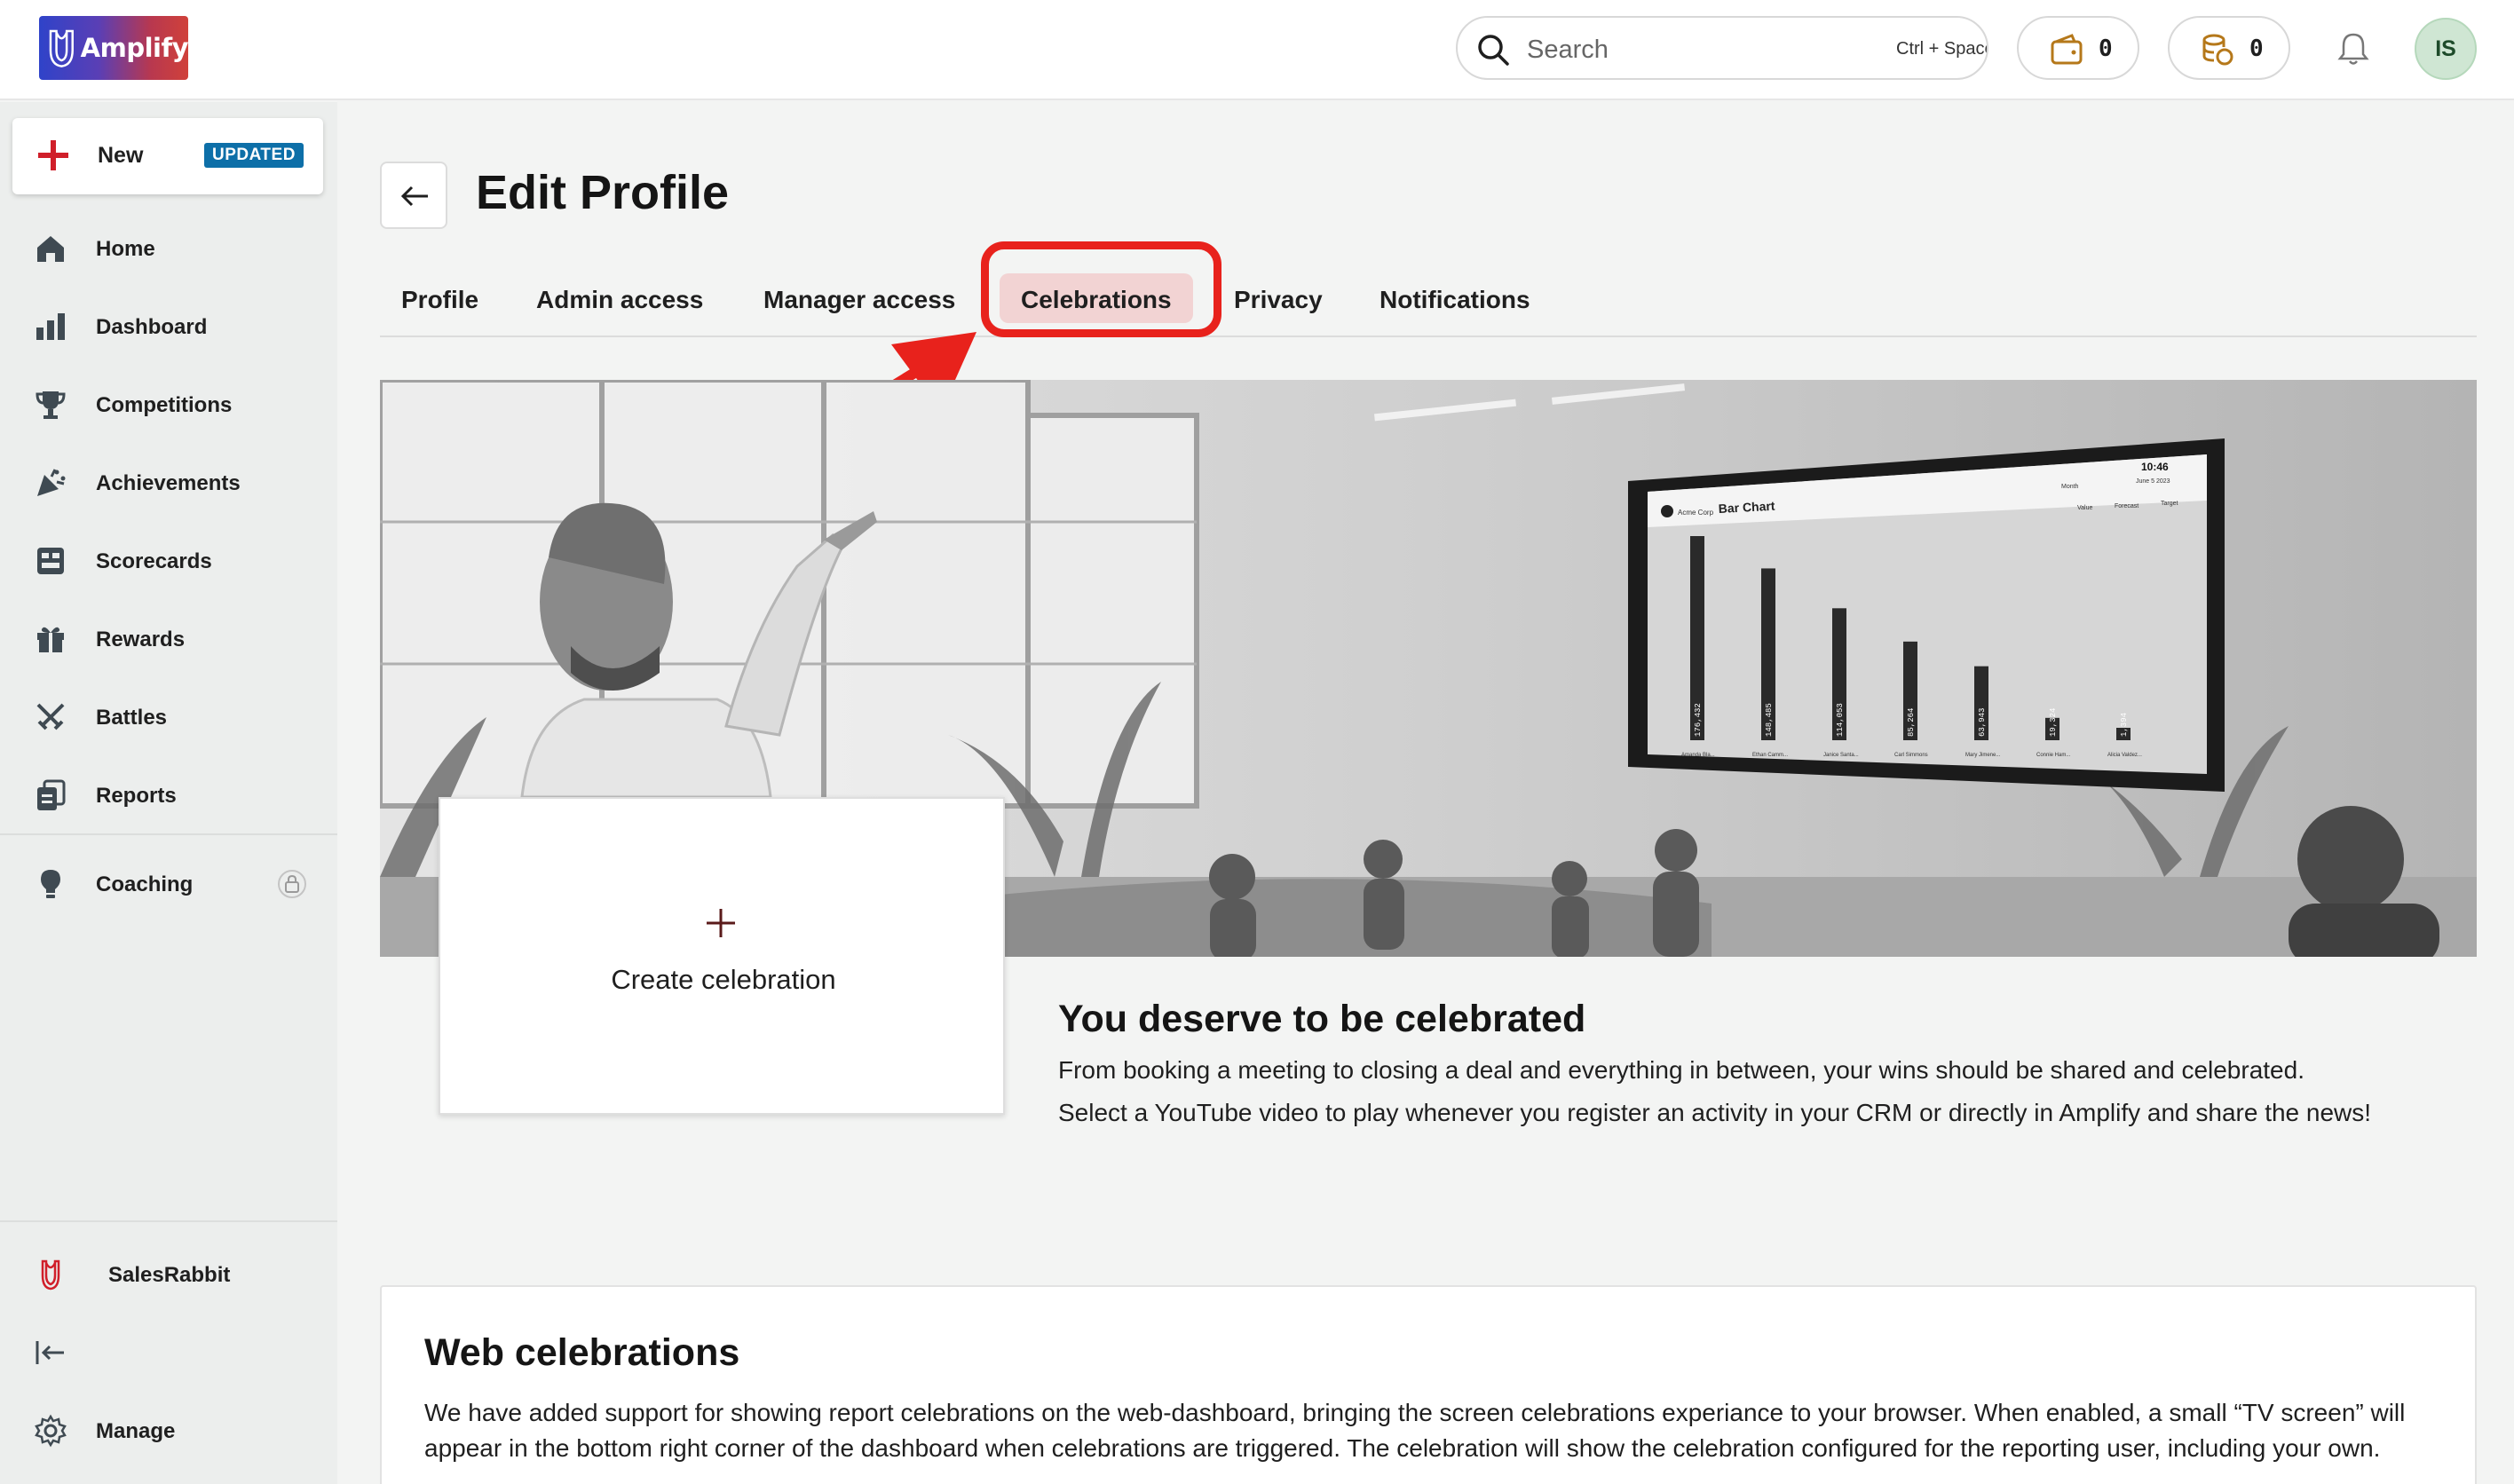 The height and width of the screenshot is (1484, 2514). I want to click on sidebar-item-home: Home, so click(168, 249).